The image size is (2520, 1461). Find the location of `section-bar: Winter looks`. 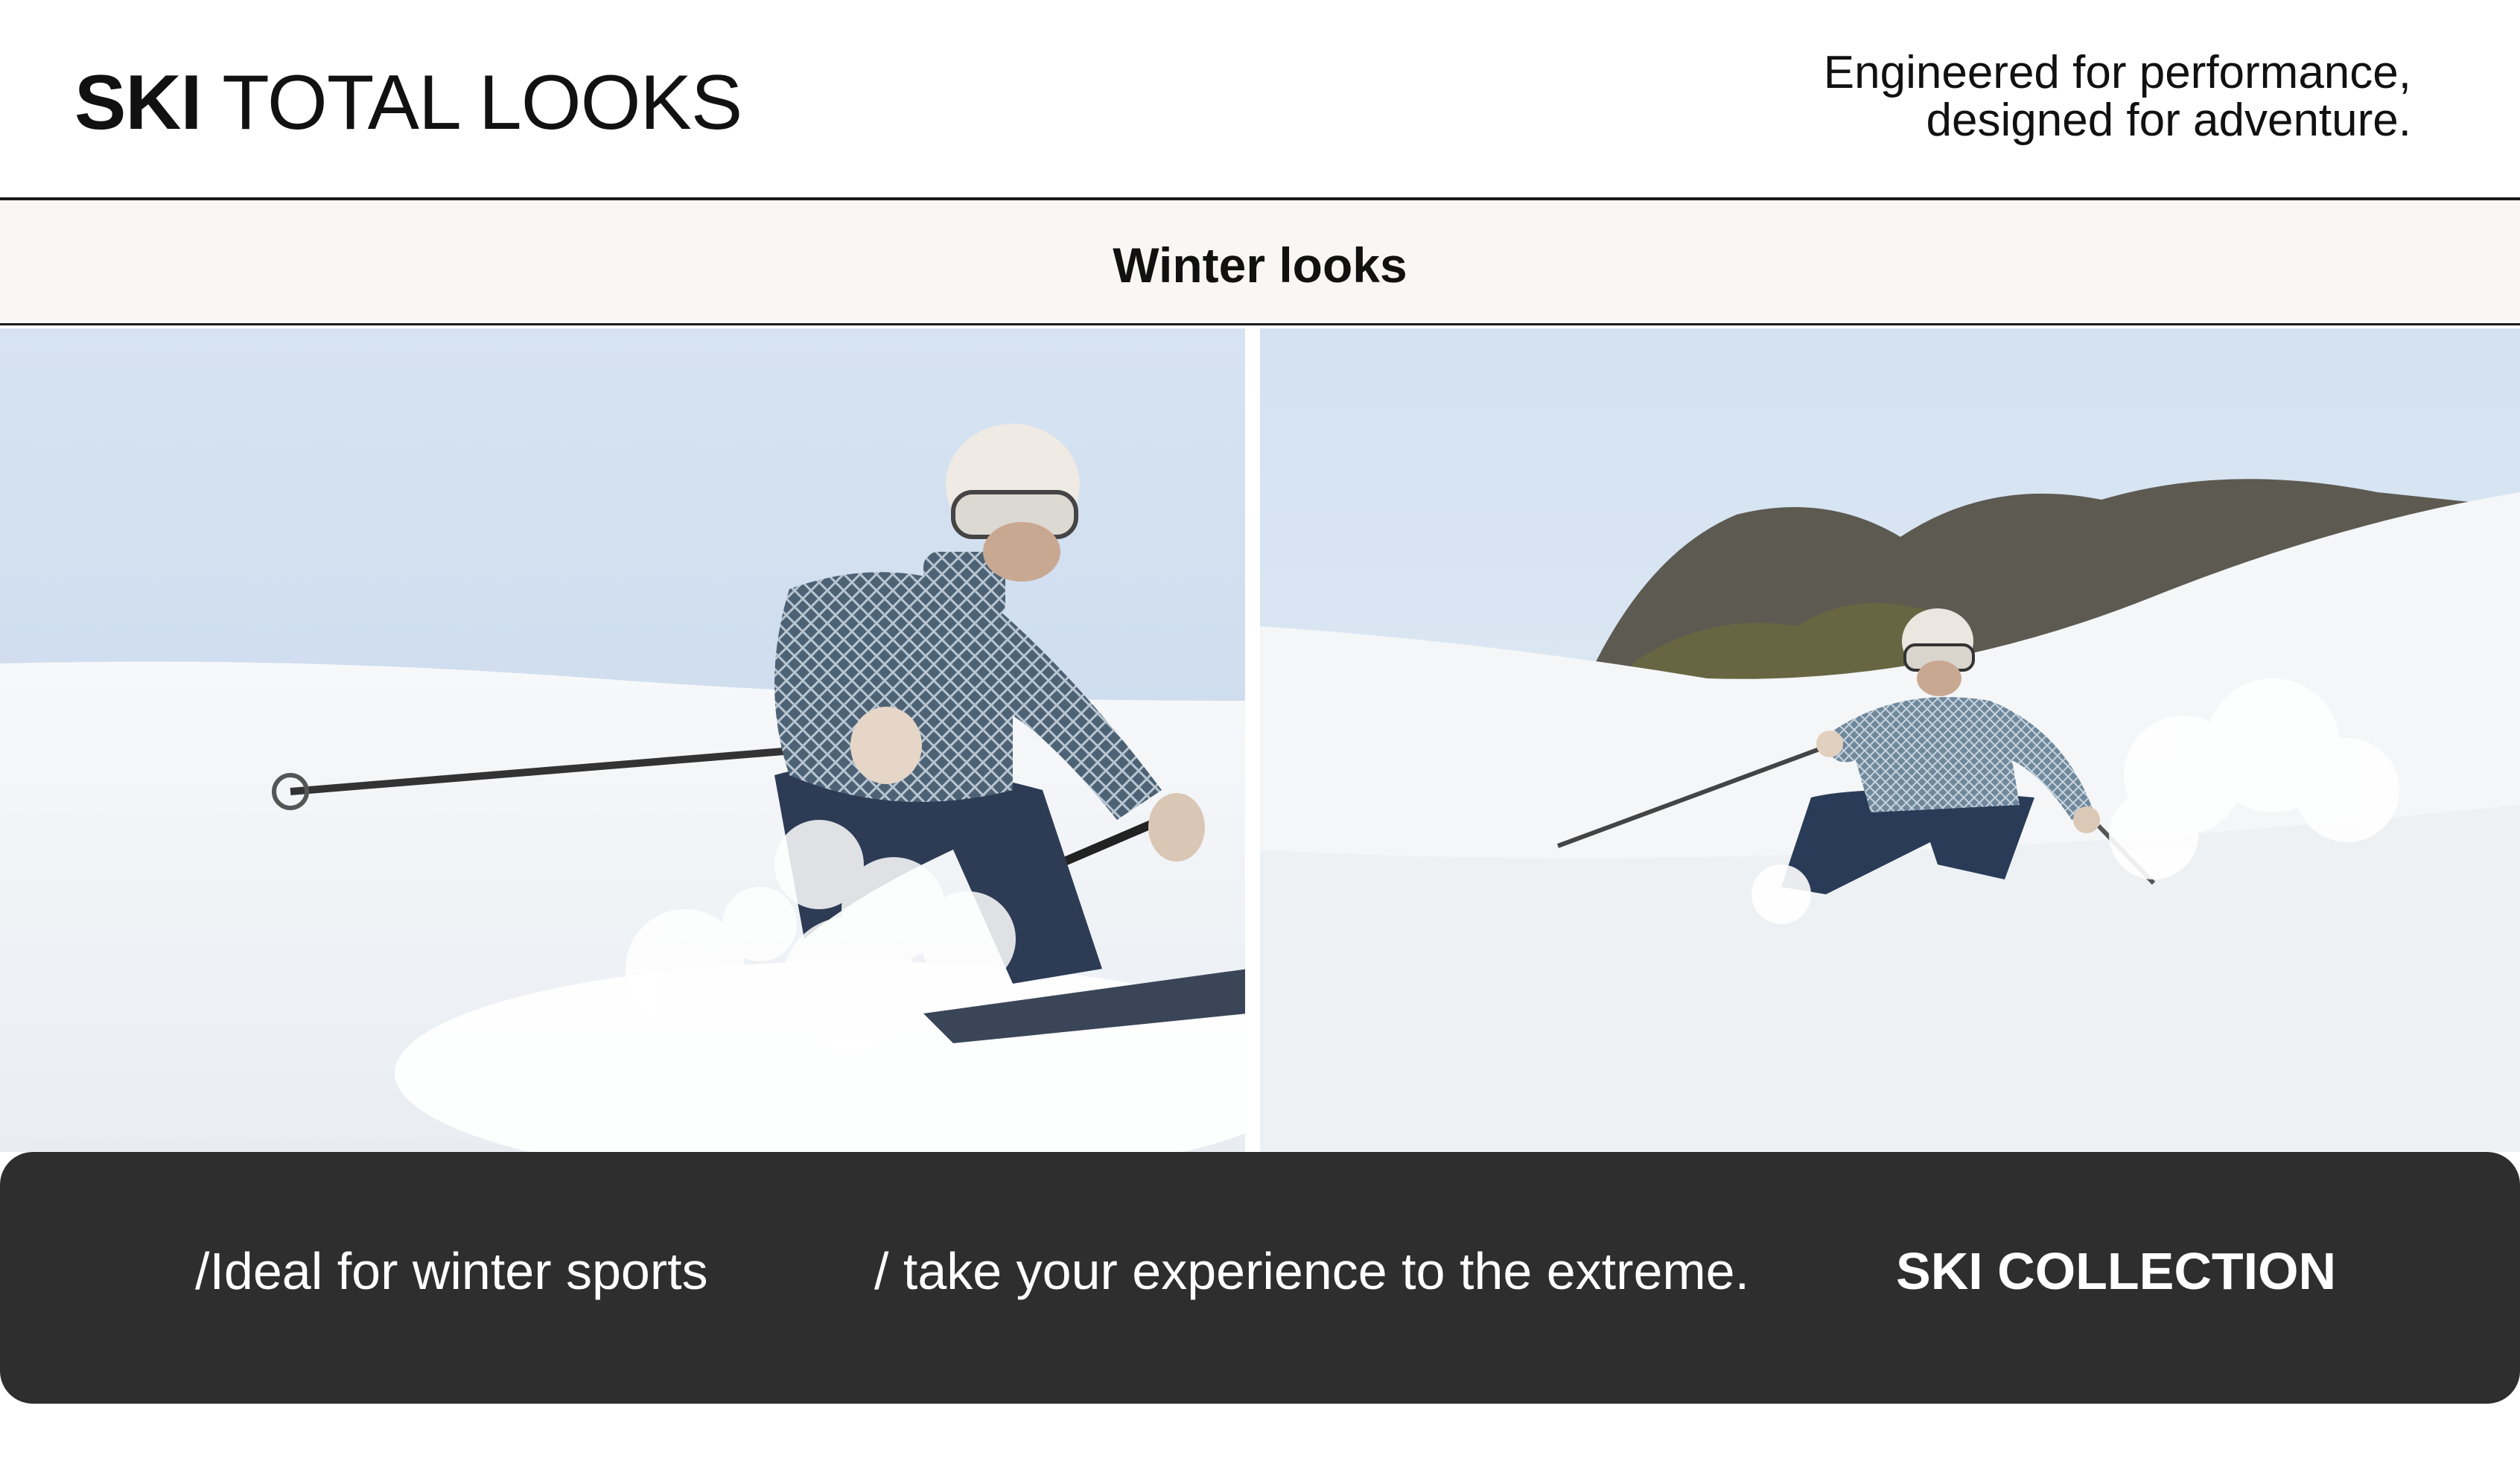

section-bar: Winter looks is located at coordinates (1260, 261).